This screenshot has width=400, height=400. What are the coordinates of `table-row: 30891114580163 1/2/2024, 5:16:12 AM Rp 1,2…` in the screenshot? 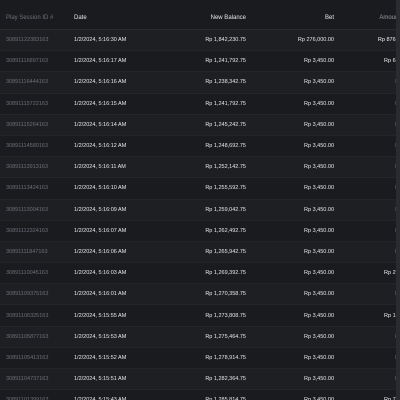 It's located at (200, 146).